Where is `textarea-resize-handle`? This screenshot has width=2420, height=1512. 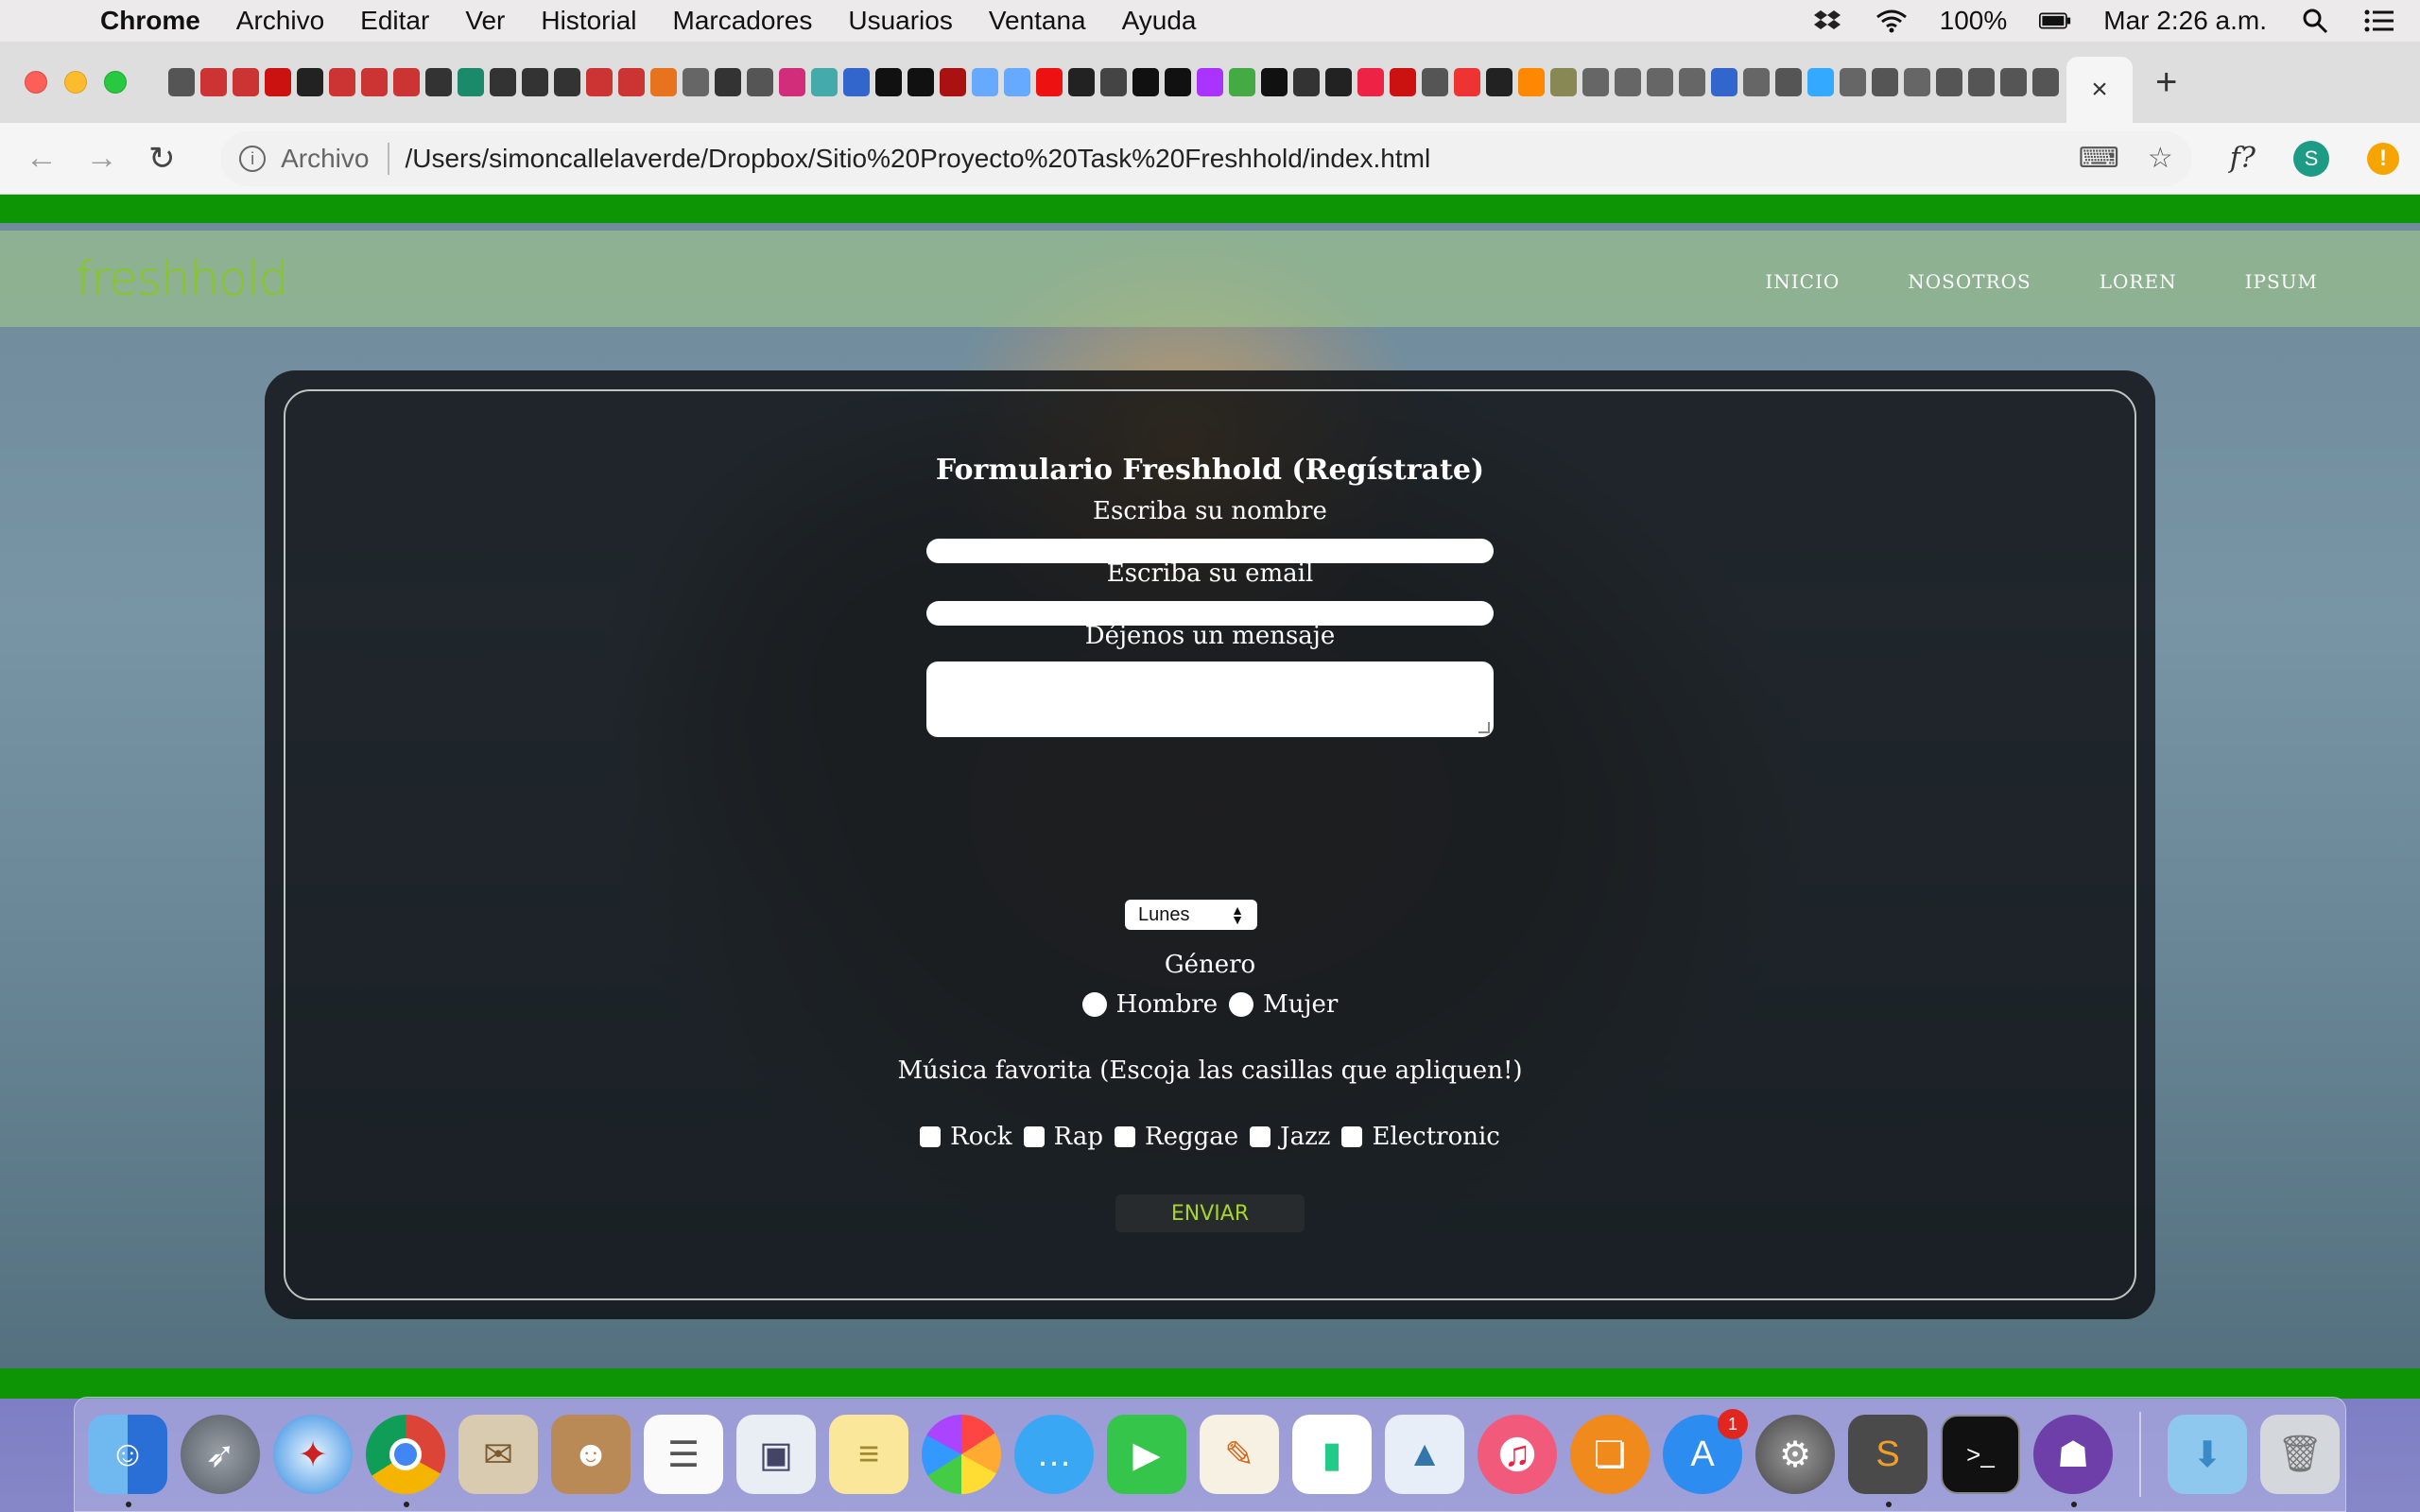
textarea-resize-handle is located at coordinates (1484, 727).